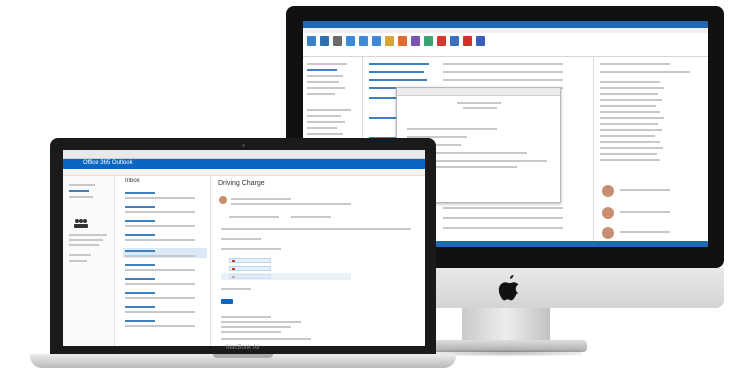  I want to click on addin-blue-icon, so click(480, 41).